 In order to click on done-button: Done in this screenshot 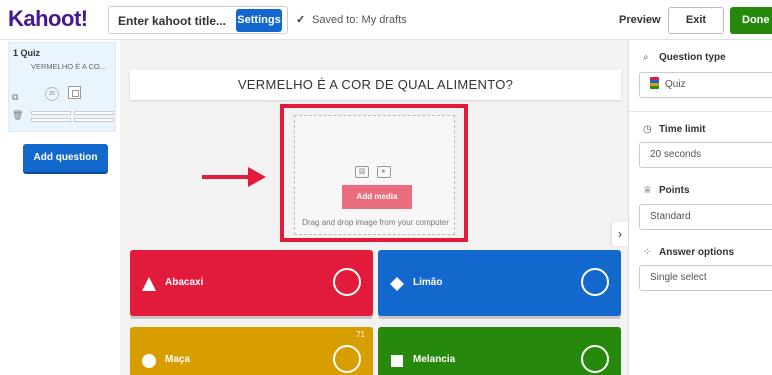, I will do `click(751, 20)`.